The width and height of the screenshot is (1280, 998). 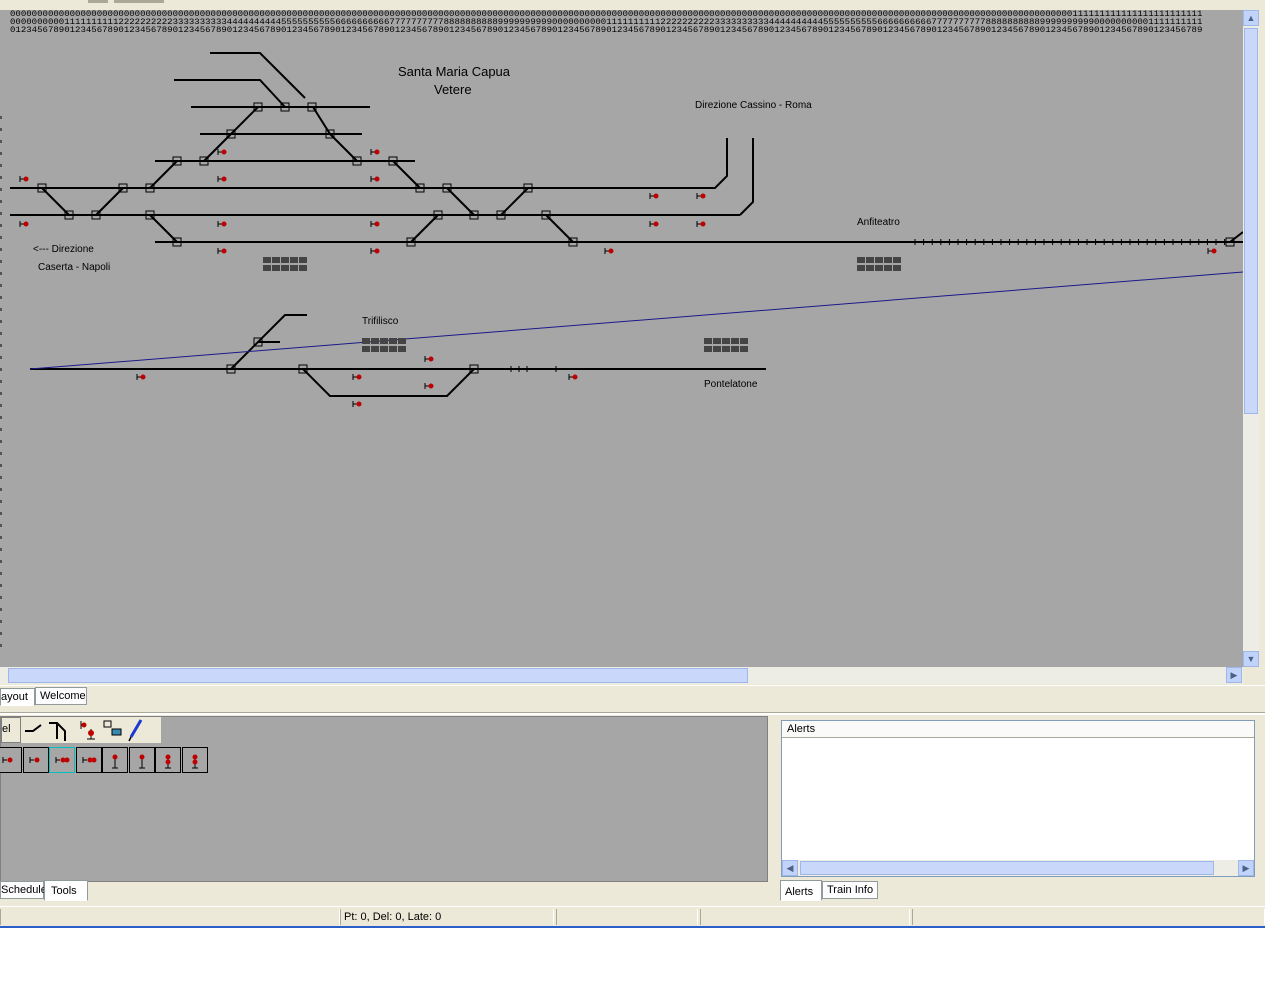 What do you see at coordinates (753, 105) in the screenshot?
I see `label-cassino: Direzione Cassino - Roma` at bounding box center [753, 105].